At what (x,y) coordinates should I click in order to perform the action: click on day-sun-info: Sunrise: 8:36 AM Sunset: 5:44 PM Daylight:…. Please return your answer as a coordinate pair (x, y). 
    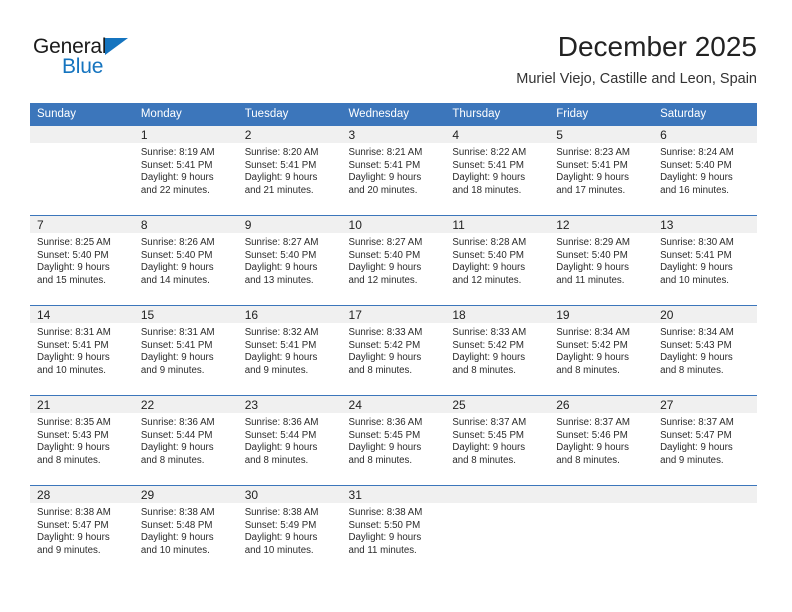
    Looking at the image, I should click on (186, 440).